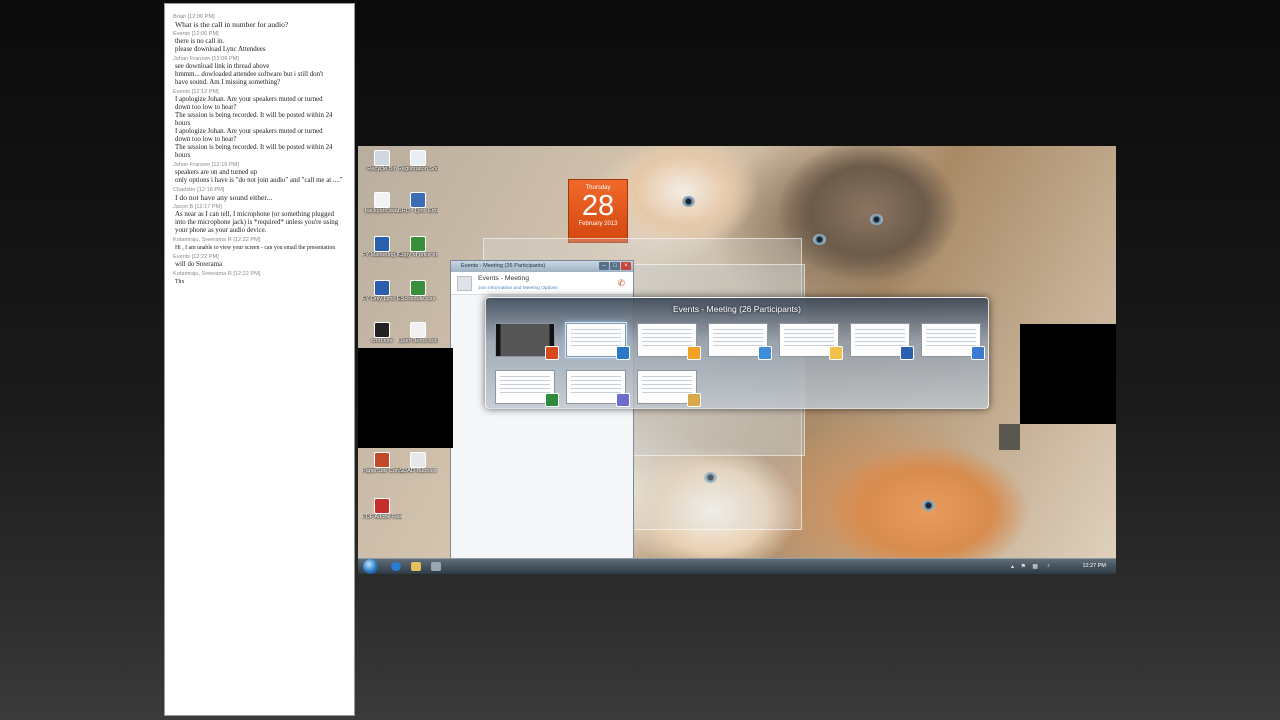 This screenshot has height=720, width=1280. What do you see at coordinates (436, 566) in the screenshot?
I see `media-icon` at bounding box center [436, 566].